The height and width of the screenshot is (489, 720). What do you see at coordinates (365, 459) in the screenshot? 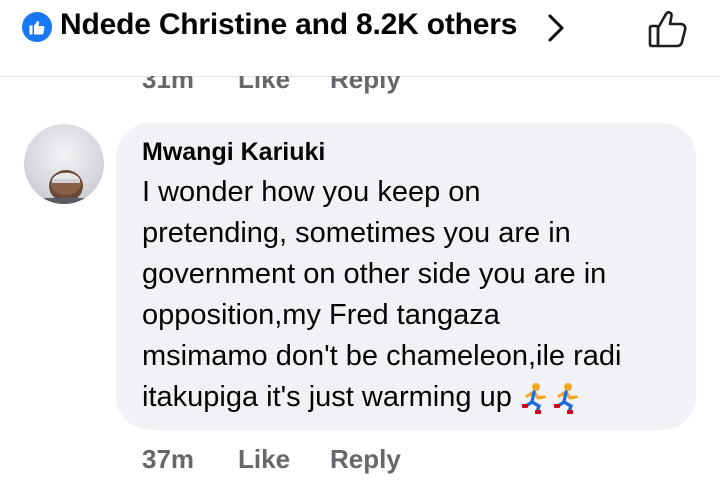
I see `reply-link: Reply` at bounding box center [365, 459].